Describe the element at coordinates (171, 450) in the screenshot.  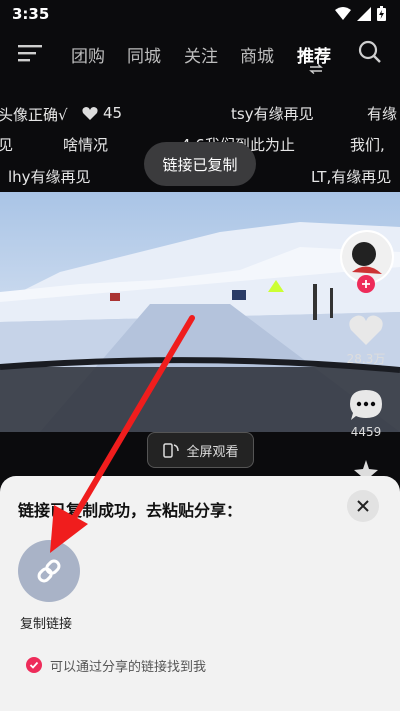
I see `rotate-screen-icon` at that location.